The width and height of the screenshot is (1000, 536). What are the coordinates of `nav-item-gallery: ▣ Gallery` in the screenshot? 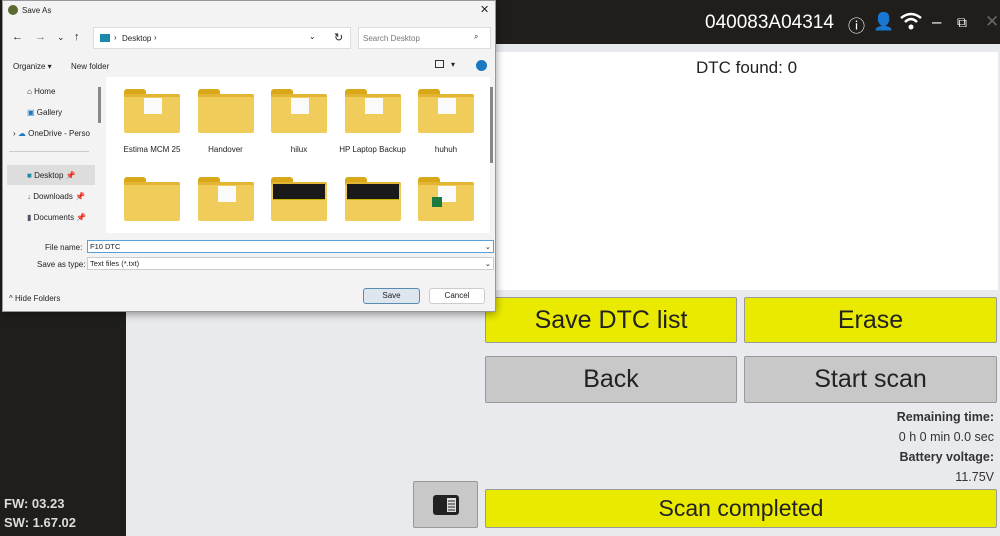 It's located at (44, 112).